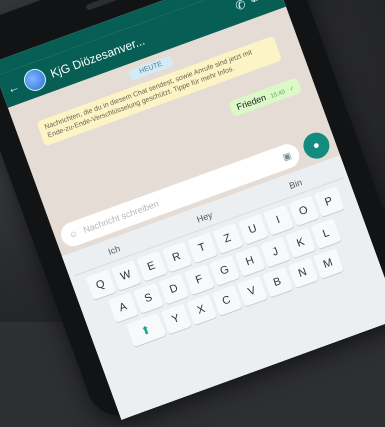 The width and height of the screenshot is (385, 427). What do you see at coordinates (275, 252) in the screenshot?
I see `key-j: J` at bounding box center [275, 252].